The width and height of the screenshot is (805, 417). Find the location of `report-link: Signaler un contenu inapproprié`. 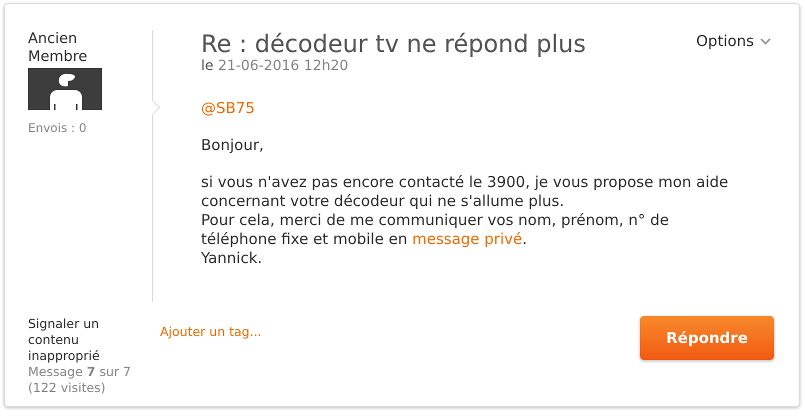

report-link: Signaler un contenu inapproprié is located at coordinates (73, 340).